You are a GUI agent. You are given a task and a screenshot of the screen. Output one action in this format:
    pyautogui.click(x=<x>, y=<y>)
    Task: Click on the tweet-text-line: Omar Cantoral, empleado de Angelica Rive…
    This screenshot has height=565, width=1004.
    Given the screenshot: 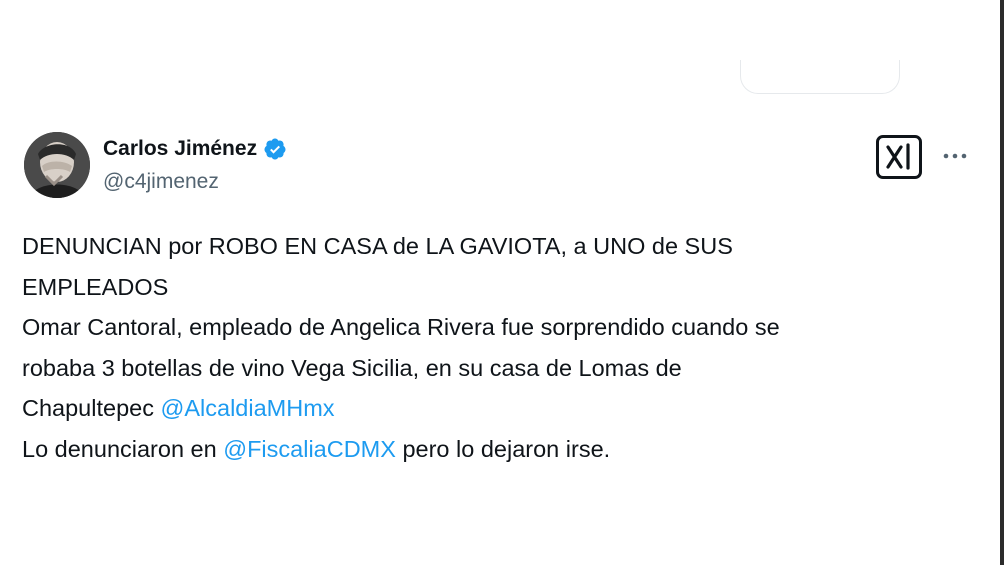 What is the action you would take?
    pyautogui.click(x=401, y=327)
    